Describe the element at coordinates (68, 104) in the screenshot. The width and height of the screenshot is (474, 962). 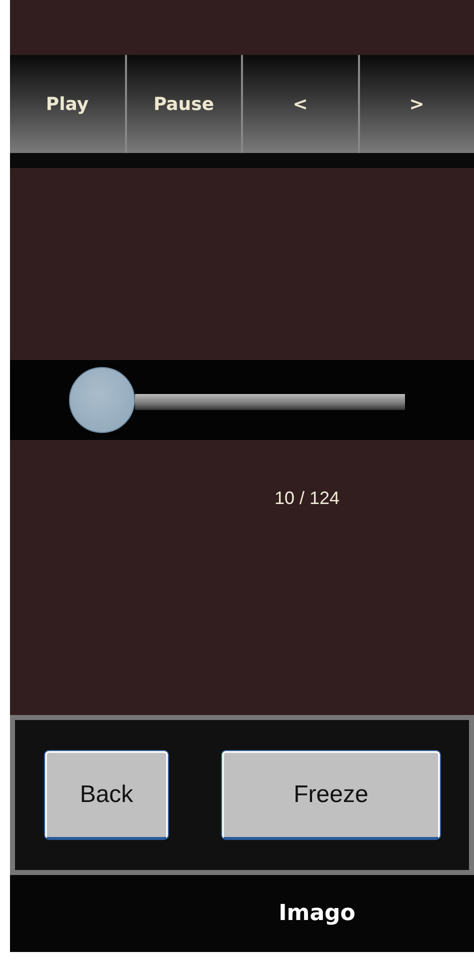
I see `toolbar-button: Play` at that location.